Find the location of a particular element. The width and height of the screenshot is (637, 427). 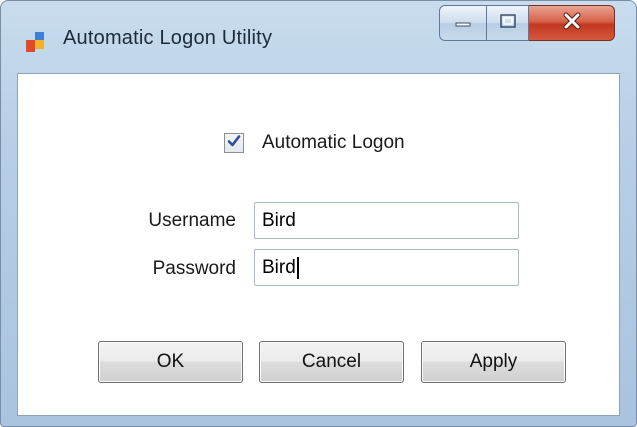

password-value: Bird is located at coordinates (279, 267).